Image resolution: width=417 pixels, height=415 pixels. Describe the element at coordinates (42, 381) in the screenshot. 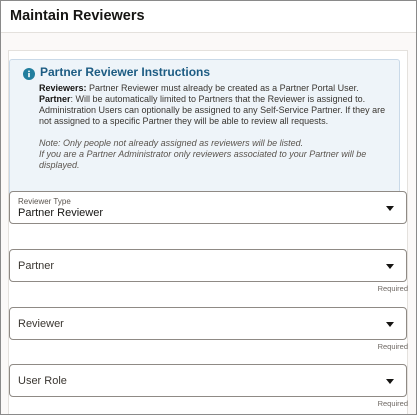

I see `user-role-select-label: User Role` at that location.